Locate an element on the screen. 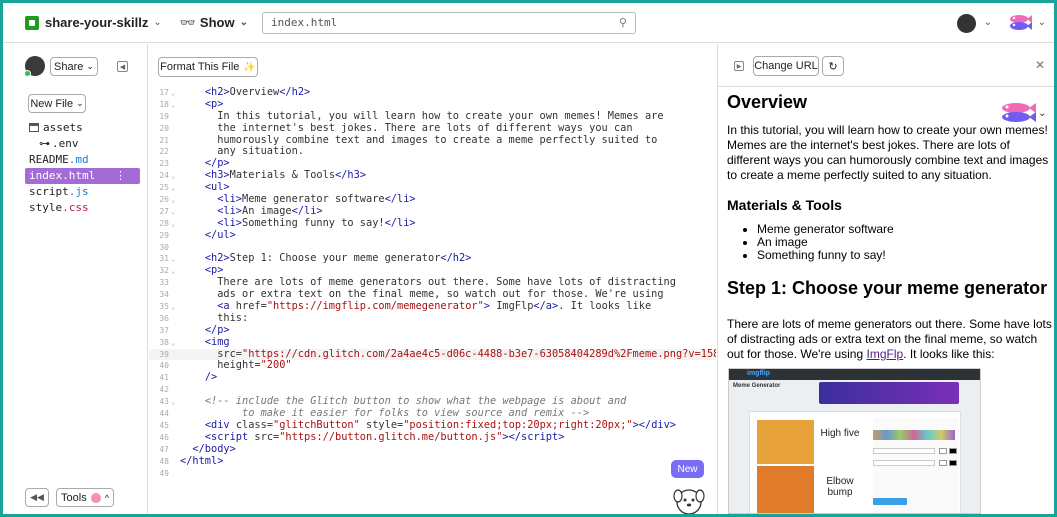  tools-label: Tools is located at coordinates (74, 497).